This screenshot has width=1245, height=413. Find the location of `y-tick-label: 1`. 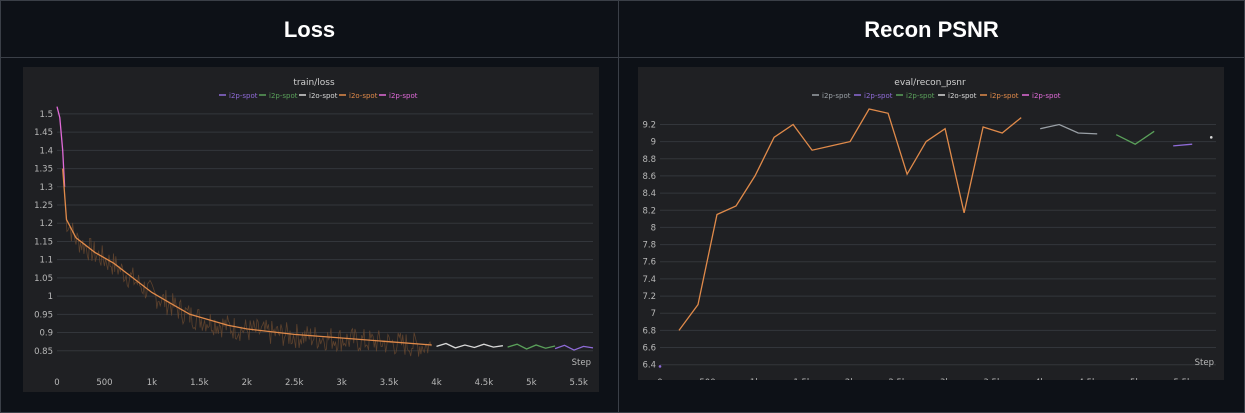

y-tick-label: 1 is located at coordinates (50, 297).